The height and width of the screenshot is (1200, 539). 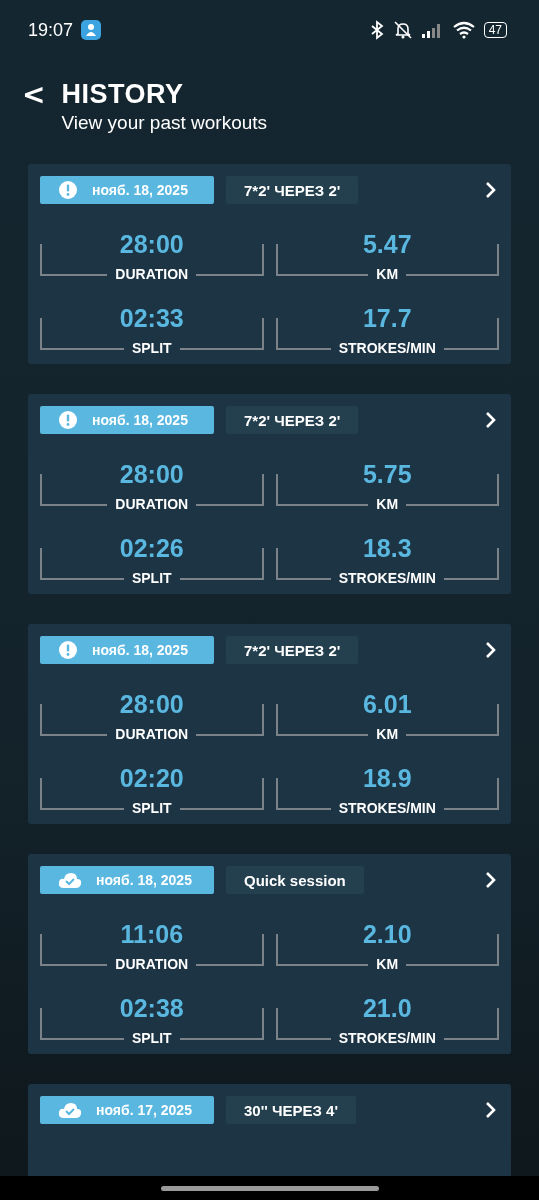 What do you see at coordinates (387, 778) in the screenshot?
I see `stat-value: 18.9` at bounding box center [387, 778].